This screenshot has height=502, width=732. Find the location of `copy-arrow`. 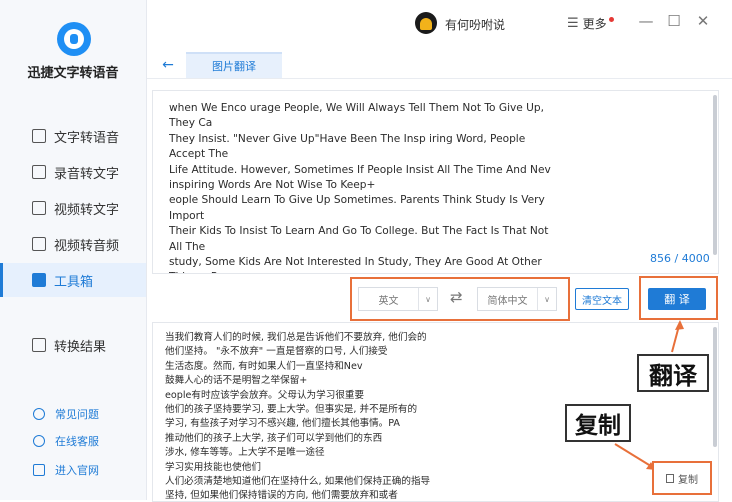

copy-arrow is located at coordinates (634, 456).